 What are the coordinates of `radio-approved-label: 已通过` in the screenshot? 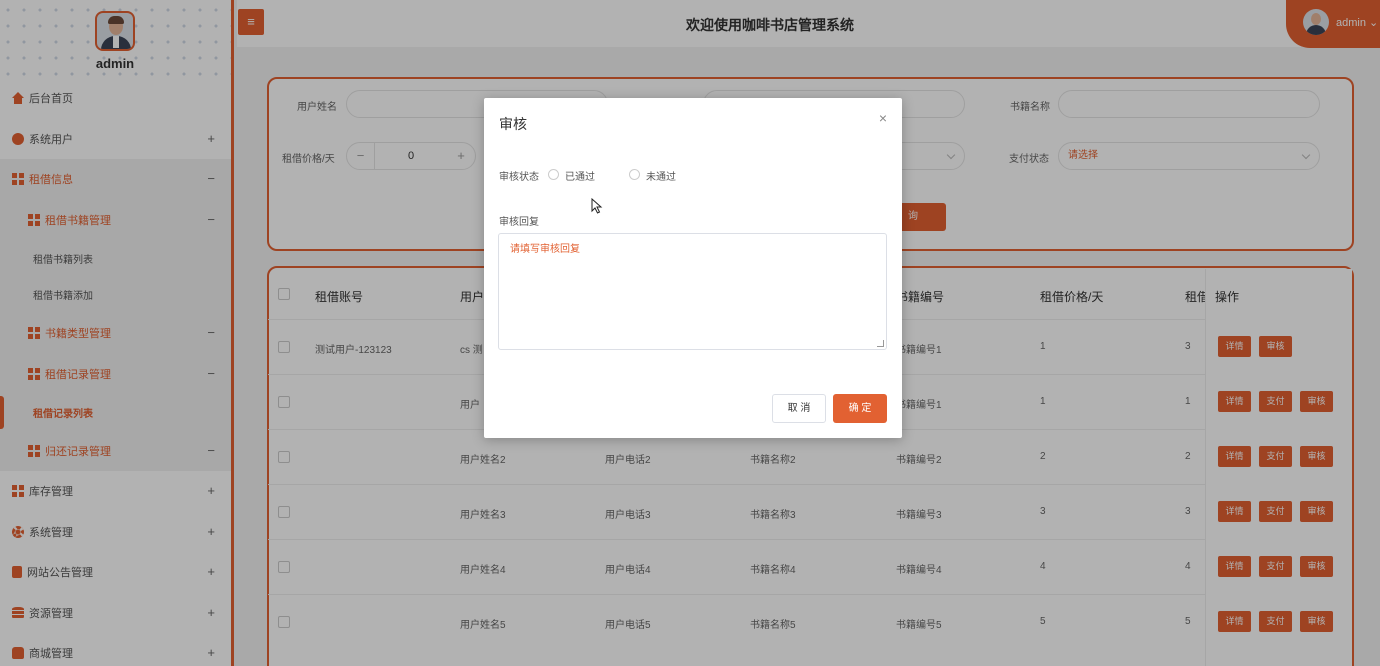 It's located at (580, 175).